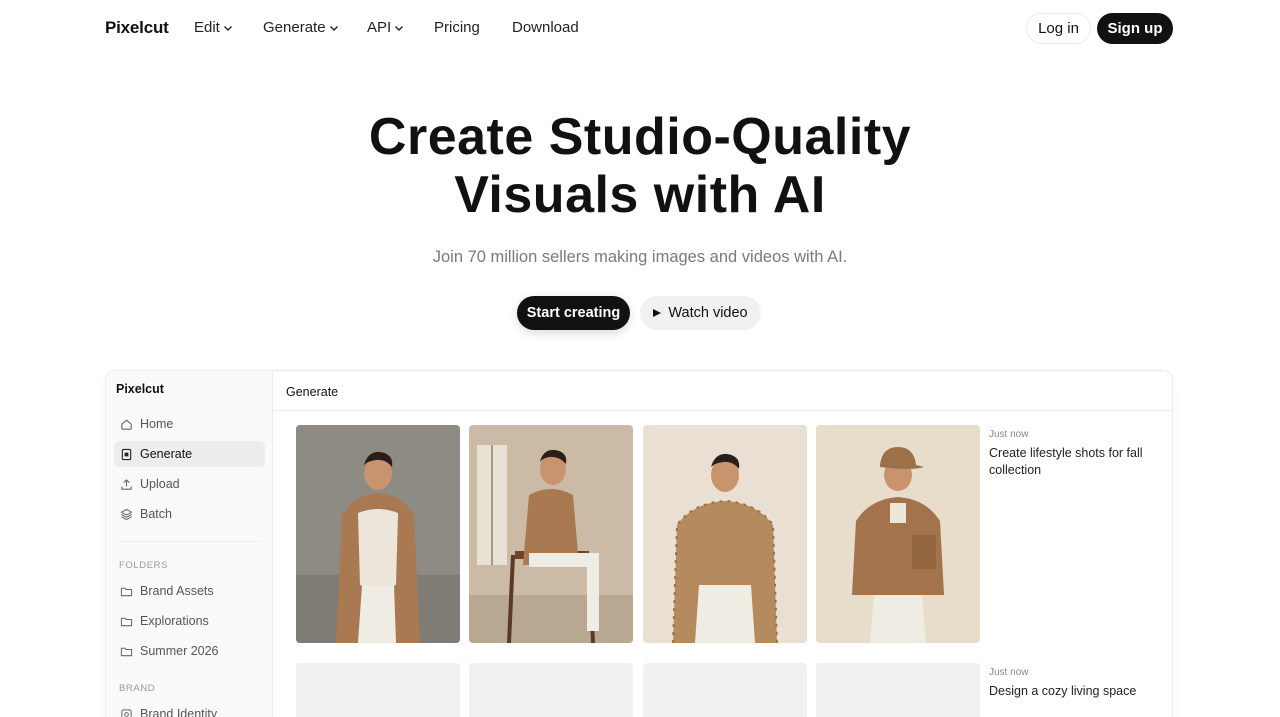  Describe the element at coordinates (126, 712) in the screenshot. I see `brand-identity-icon` at that location.